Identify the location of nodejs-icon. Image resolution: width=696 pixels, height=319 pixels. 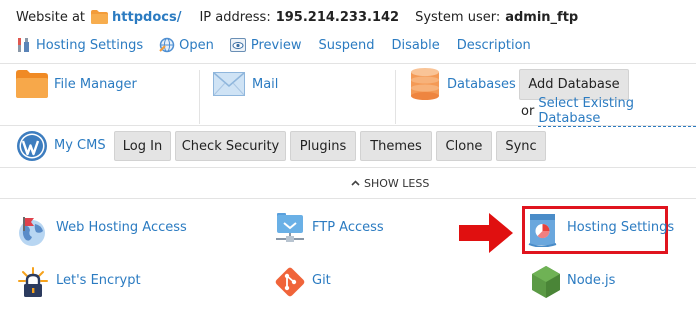
(546, 282).